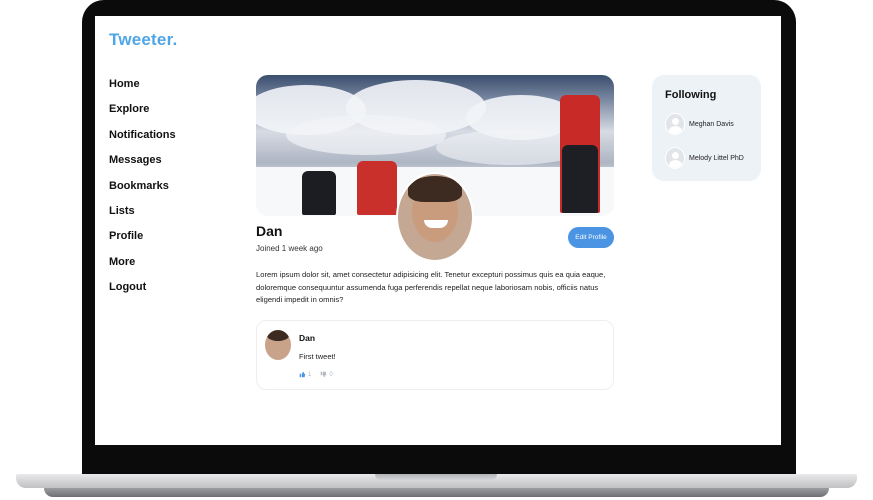  I want to click on edit-profile-button: Edit Profile, so click(591, 237).